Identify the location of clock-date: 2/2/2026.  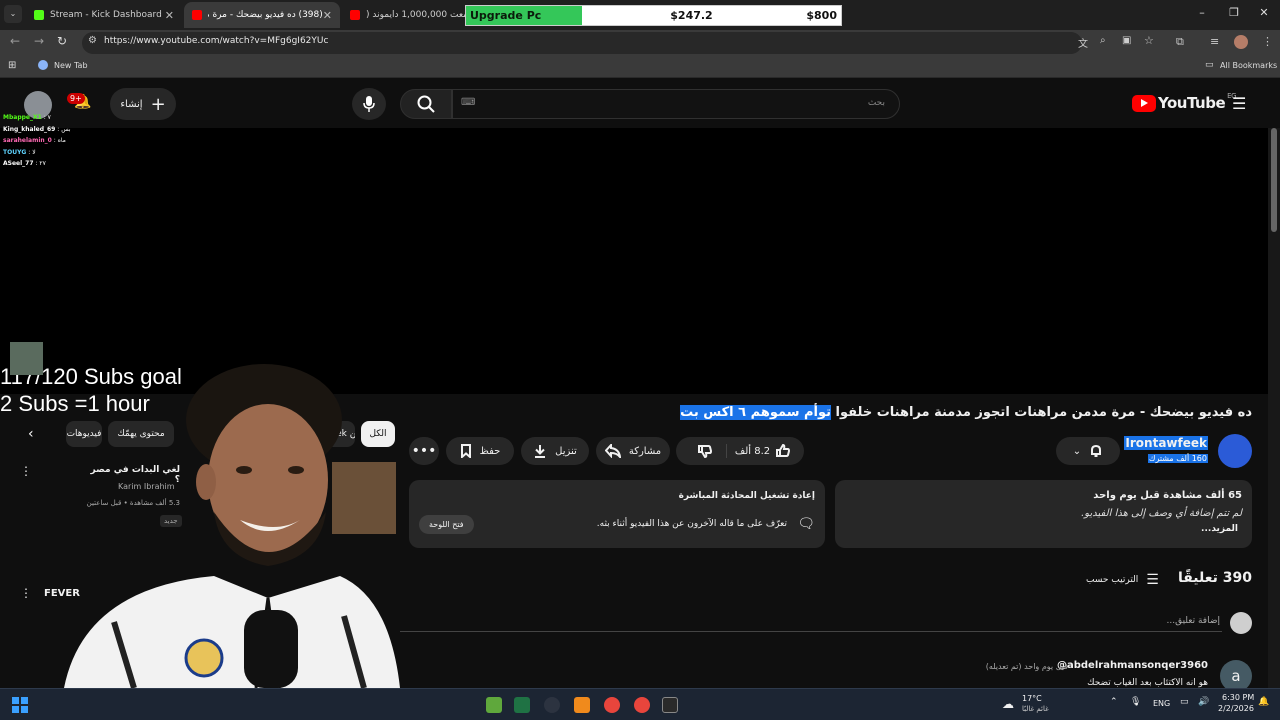
(1236, 708).